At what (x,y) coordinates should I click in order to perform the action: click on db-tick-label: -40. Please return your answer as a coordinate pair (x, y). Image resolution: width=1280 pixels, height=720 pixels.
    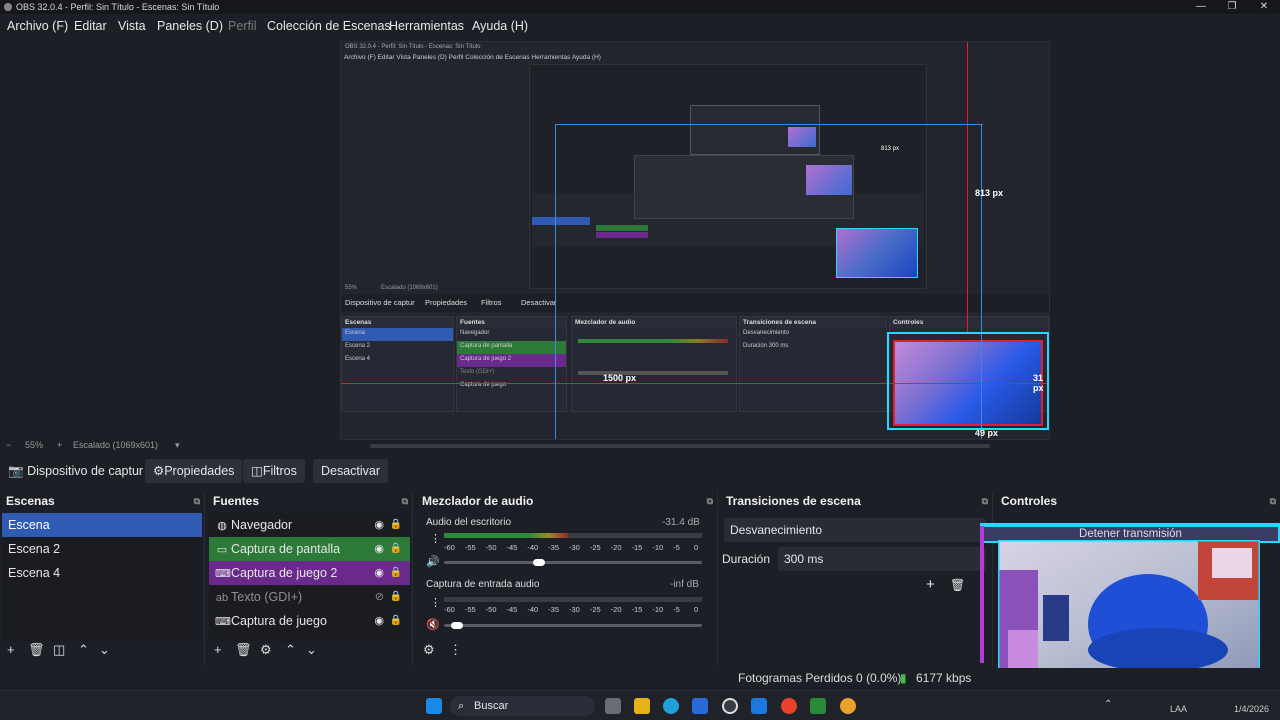
    Looking at the image, I should click on (533, 547).